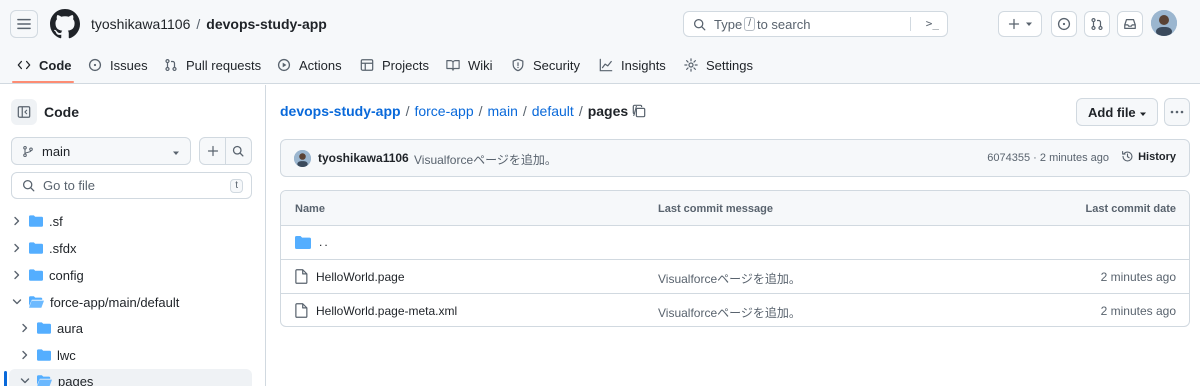 The image size is (1200, 386). What do you see at coordinates (95, 302) in the screenshot?
I see `tree-item-force-app: force-app/main/default` at bounding box center [95, 302].